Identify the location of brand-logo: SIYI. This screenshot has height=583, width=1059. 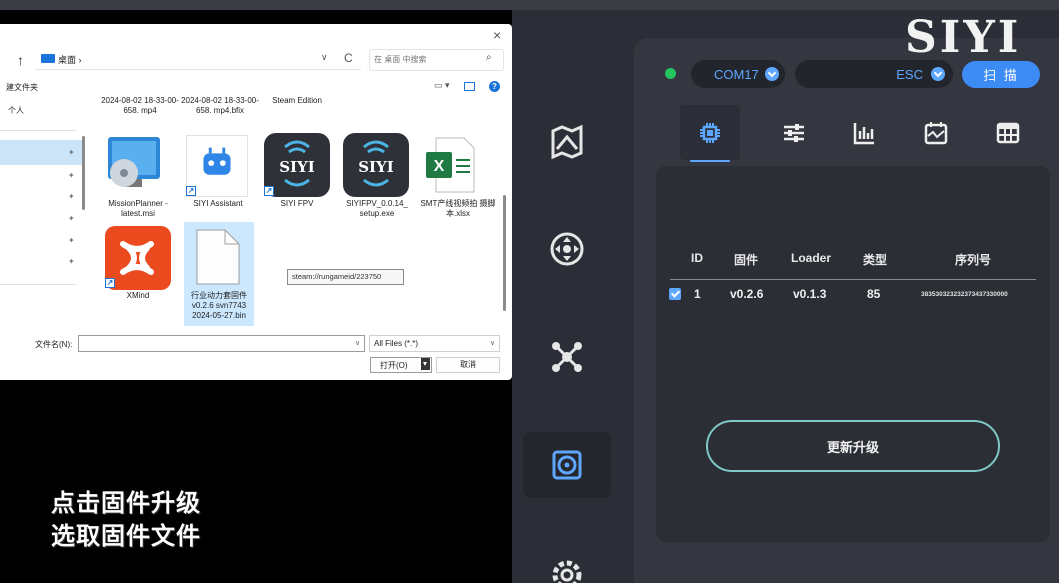
(963, 37).